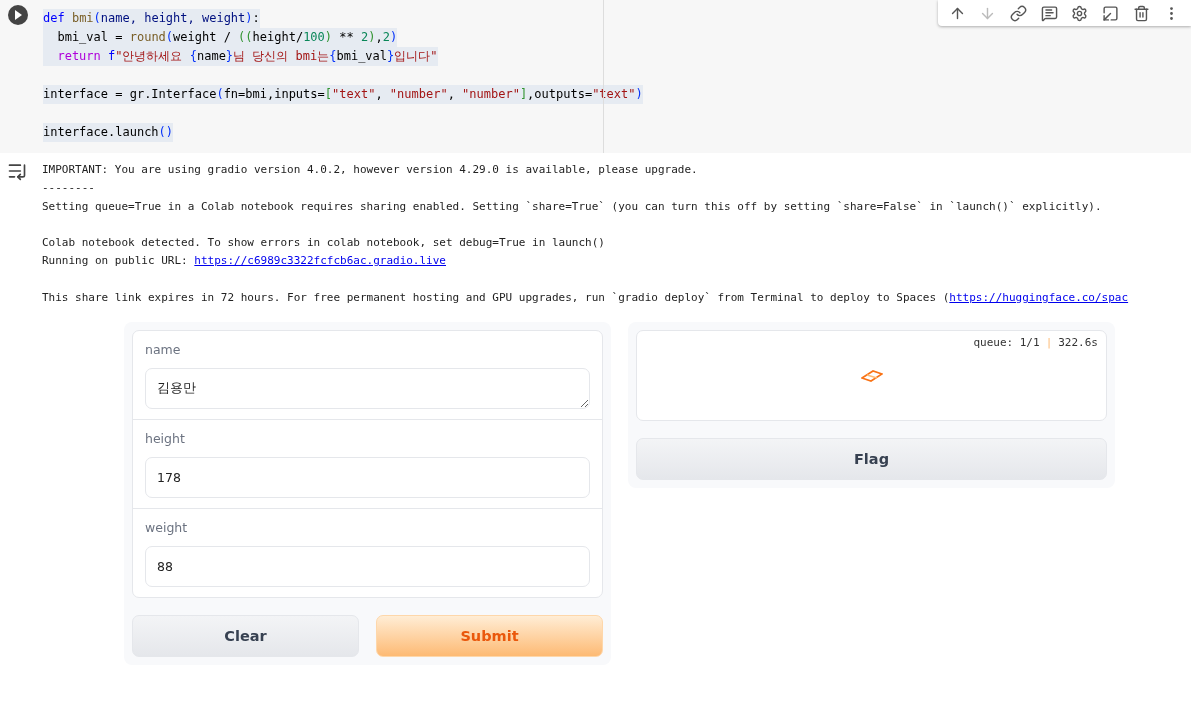 The width and height of the screenshot is (1191, 721). Describe the element at coordinates (1141, 13) in the screenshot. I see `trash-icon` at that location.